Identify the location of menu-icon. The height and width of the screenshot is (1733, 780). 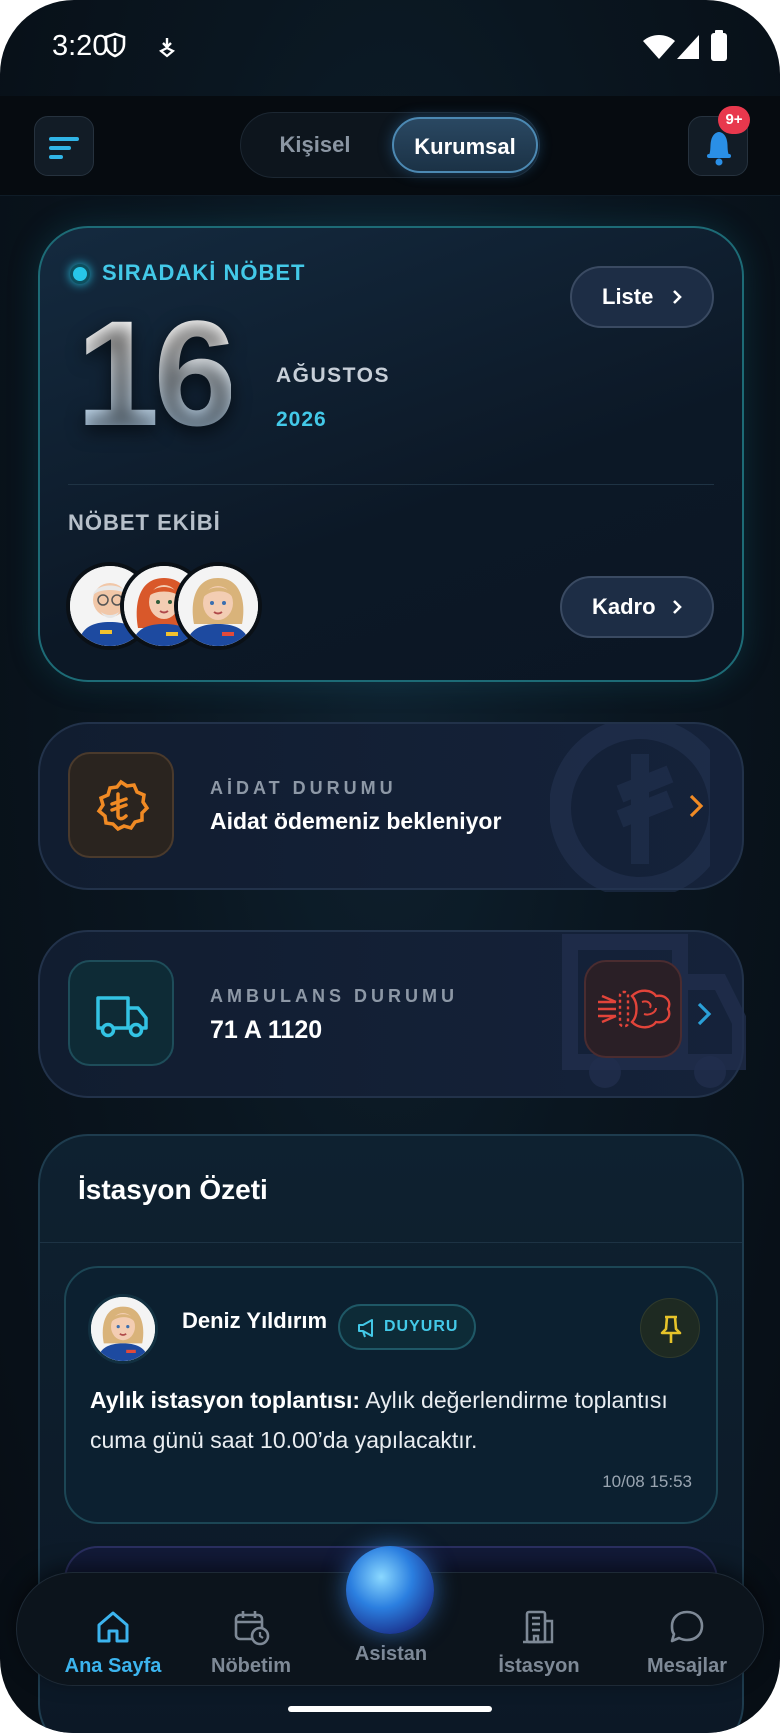
(64, 139).